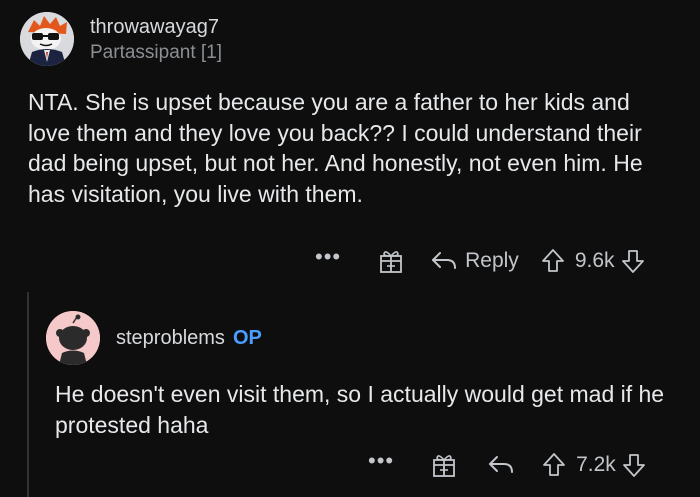 This screenshot has width=700, height=497. Describe the element at coordinates (596, 464) in the screenshot. I see `vote-count: 7.2k` at that location.